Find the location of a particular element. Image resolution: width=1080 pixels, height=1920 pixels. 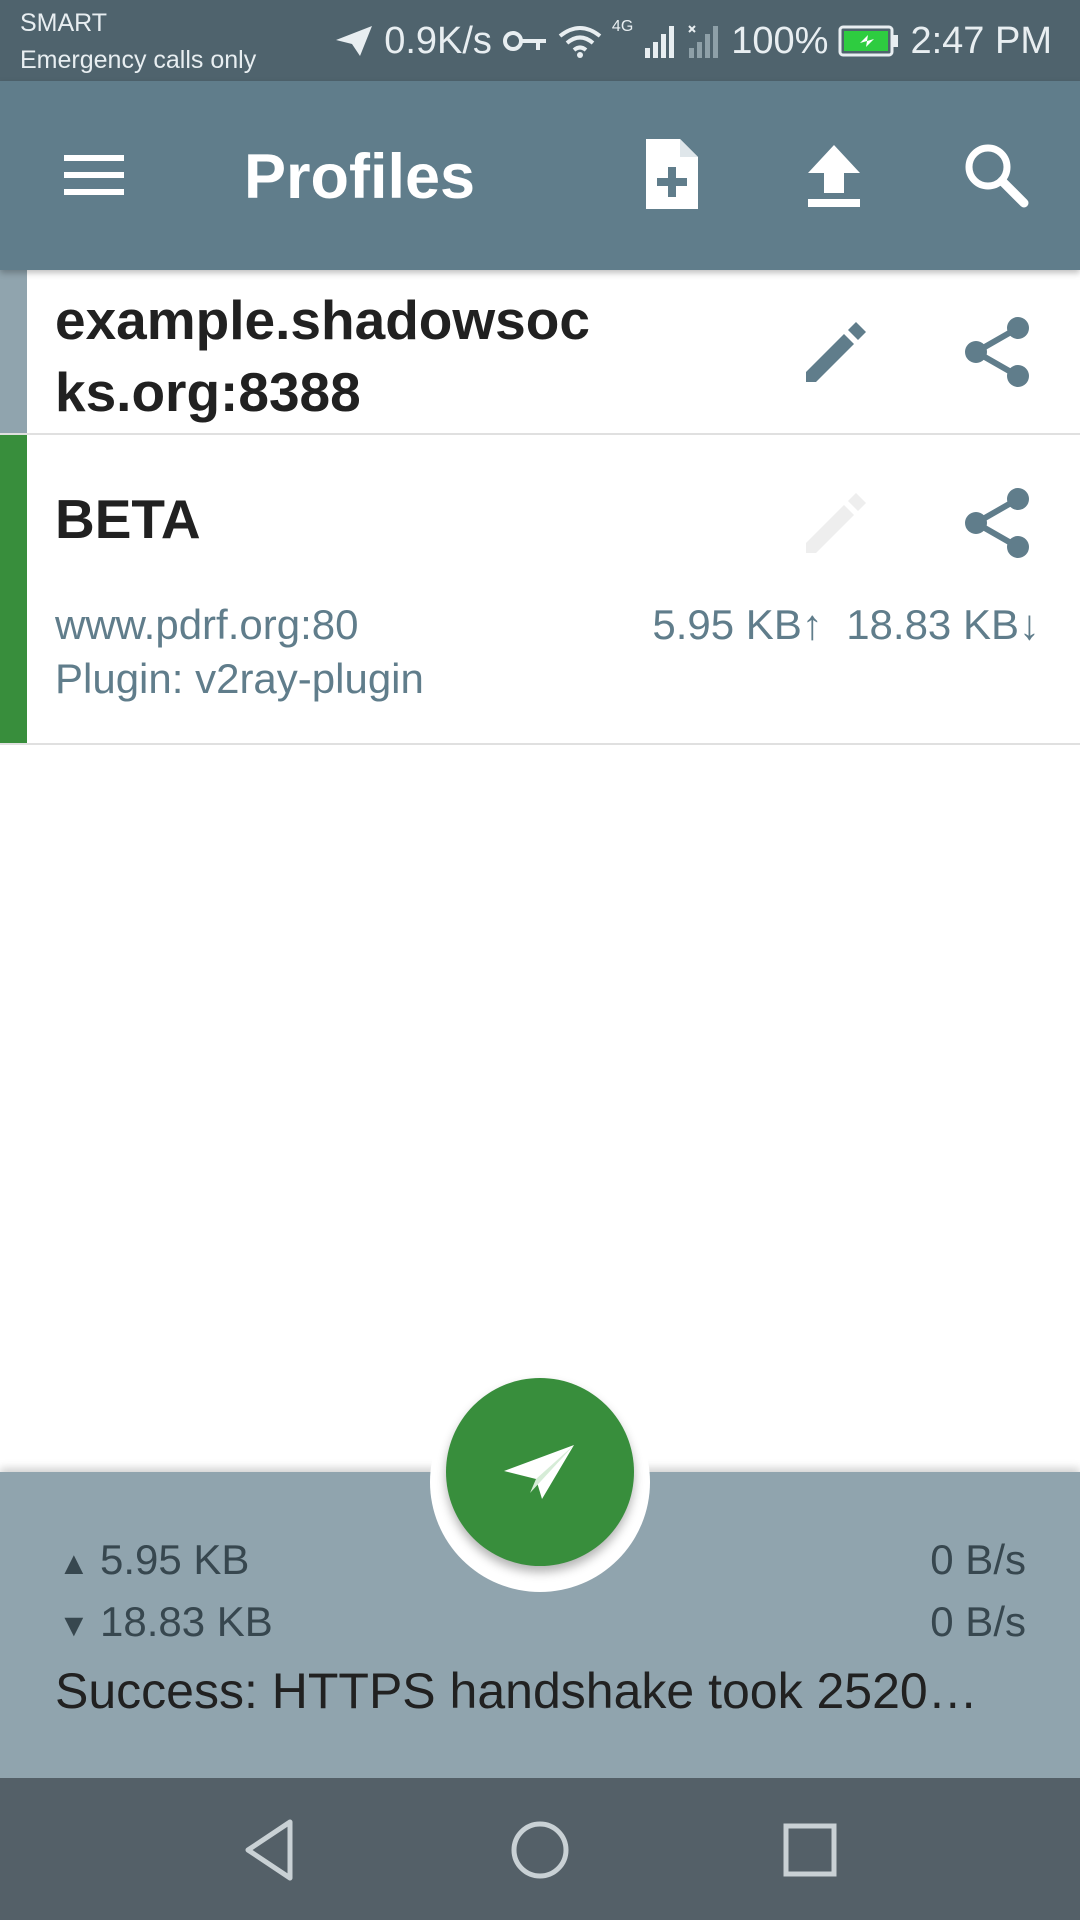

edit-button-disabled is located at coordinates (836, 523).